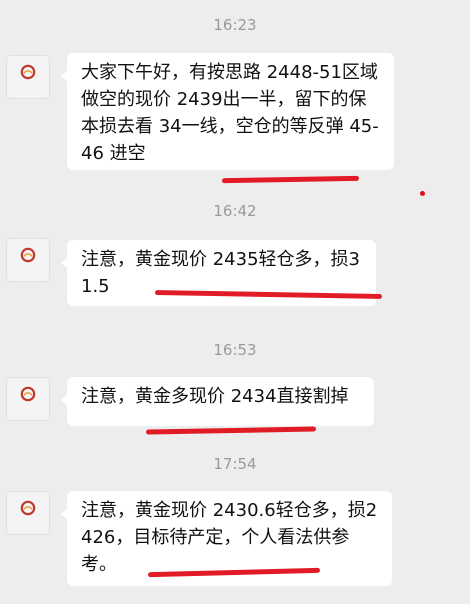 This screenshot has width=470, height=604. What do you see at coordinates (422, 193) in the screenshot?
I see `red-dot-annotation` at bounding box center [422, 193].